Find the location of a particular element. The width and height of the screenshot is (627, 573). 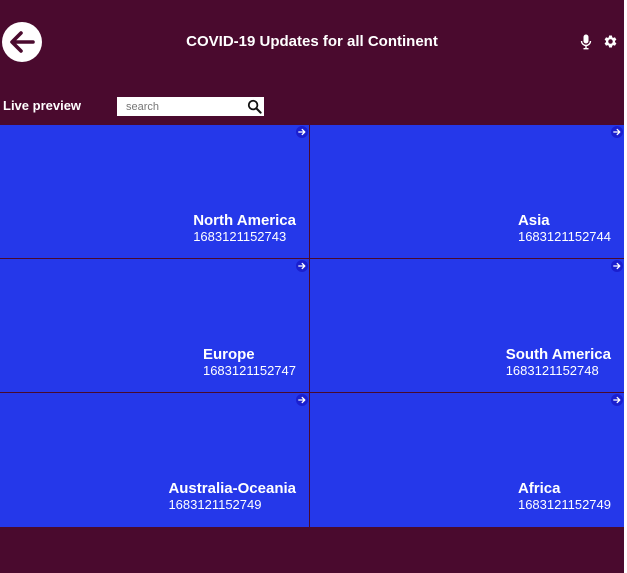

continent-card-south-america: South America 1683121152748 is located at coordinates (467, 325).